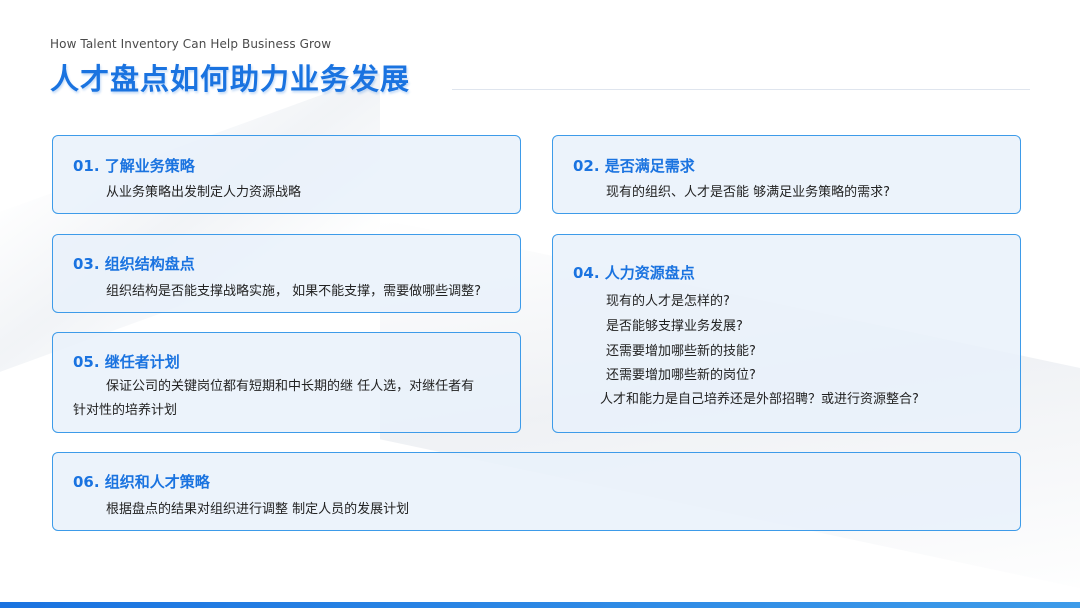  I want to click on card-title: 02. 是否满足需求, so click(634, 166).